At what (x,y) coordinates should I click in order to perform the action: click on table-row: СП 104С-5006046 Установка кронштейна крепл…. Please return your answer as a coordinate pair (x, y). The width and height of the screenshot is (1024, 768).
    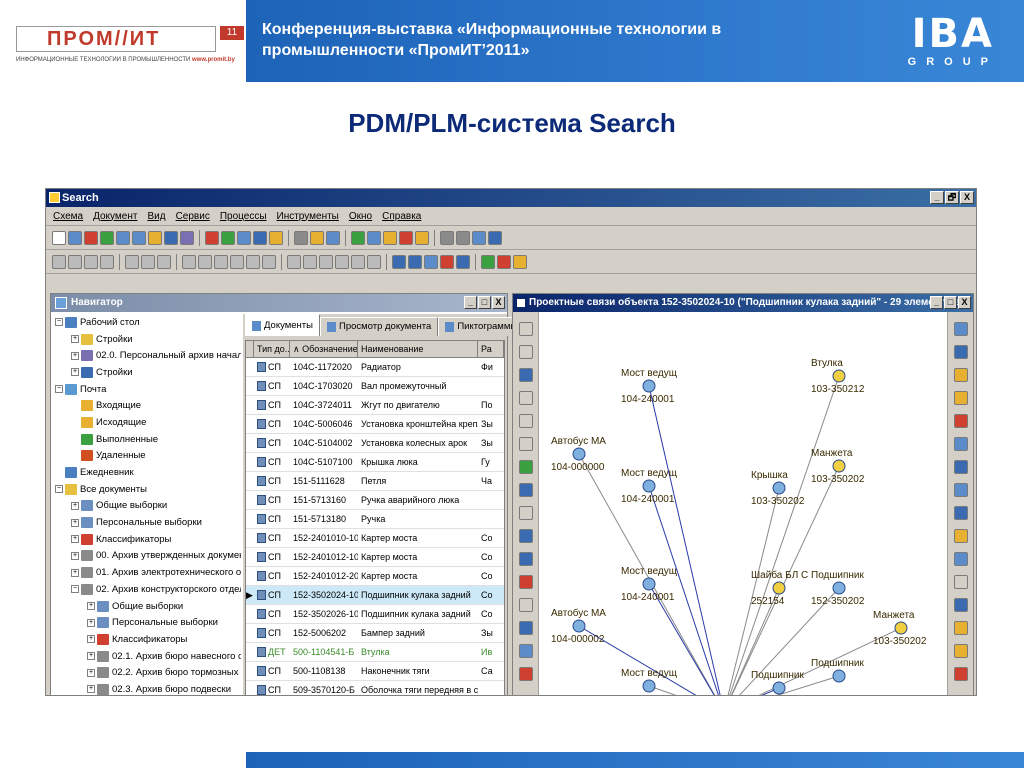
    Looking at the image, I should click on (375, 424).